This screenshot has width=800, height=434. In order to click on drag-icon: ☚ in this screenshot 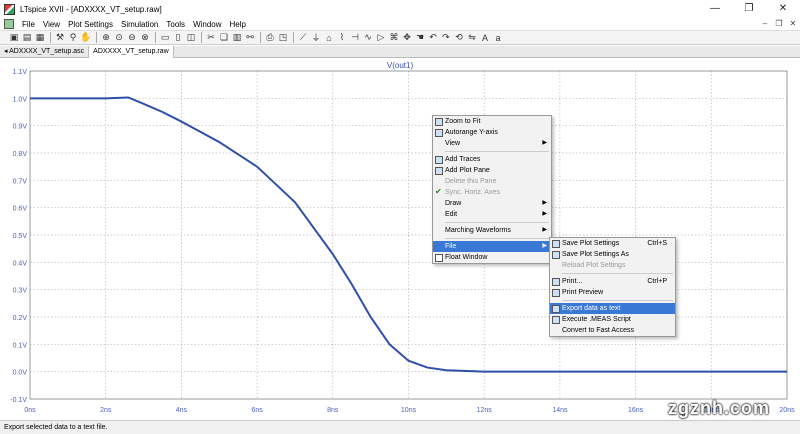, I will do `click(420, 38)`.